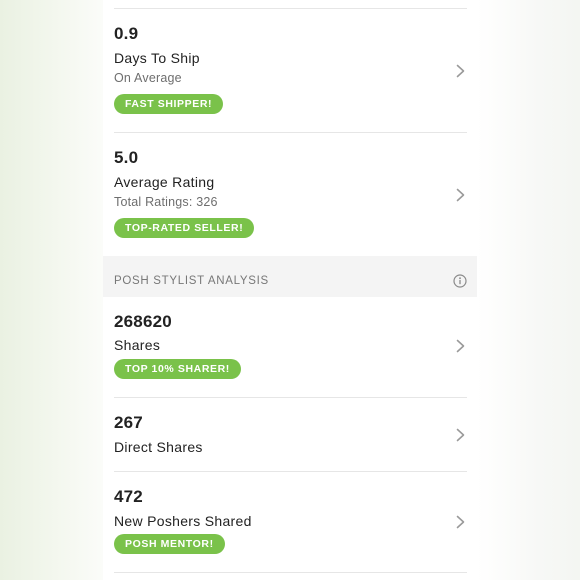 The width and height of the screenshot is (580, 580). Describe the element at coordinates (290, 434) in the screenshot. I see `stat-row-direct-shares: 267 Direct Shares` at that location.